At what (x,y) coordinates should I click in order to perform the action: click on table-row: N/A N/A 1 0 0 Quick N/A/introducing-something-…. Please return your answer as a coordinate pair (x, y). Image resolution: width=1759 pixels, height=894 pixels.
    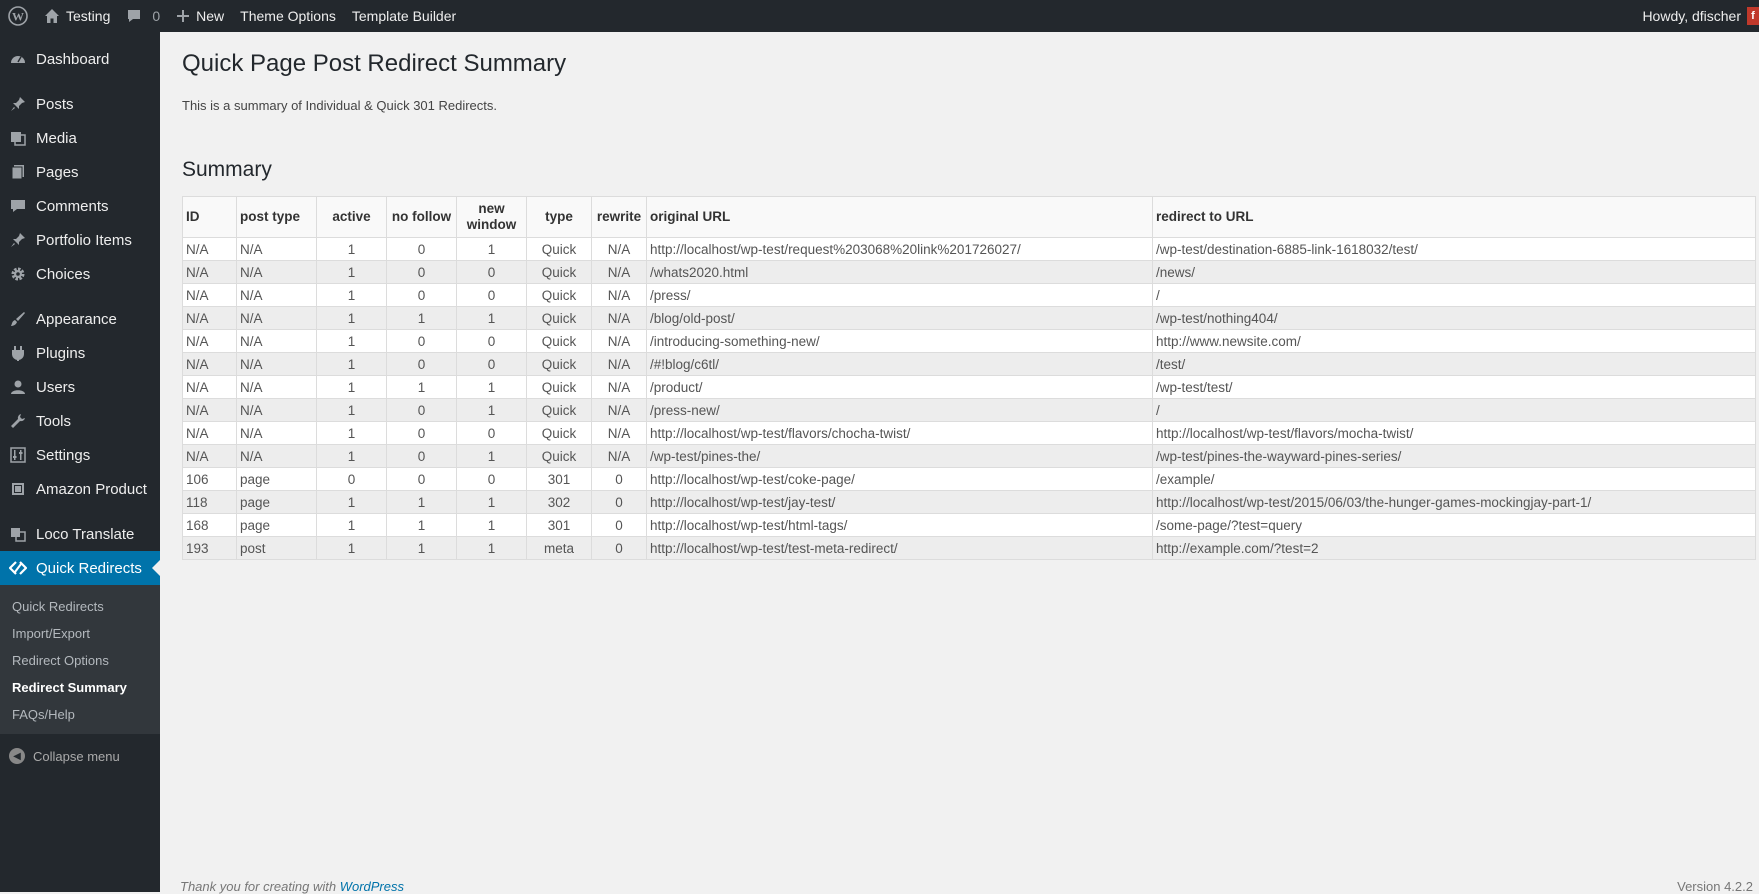
    Looking at the image, I should click on (969, 341).